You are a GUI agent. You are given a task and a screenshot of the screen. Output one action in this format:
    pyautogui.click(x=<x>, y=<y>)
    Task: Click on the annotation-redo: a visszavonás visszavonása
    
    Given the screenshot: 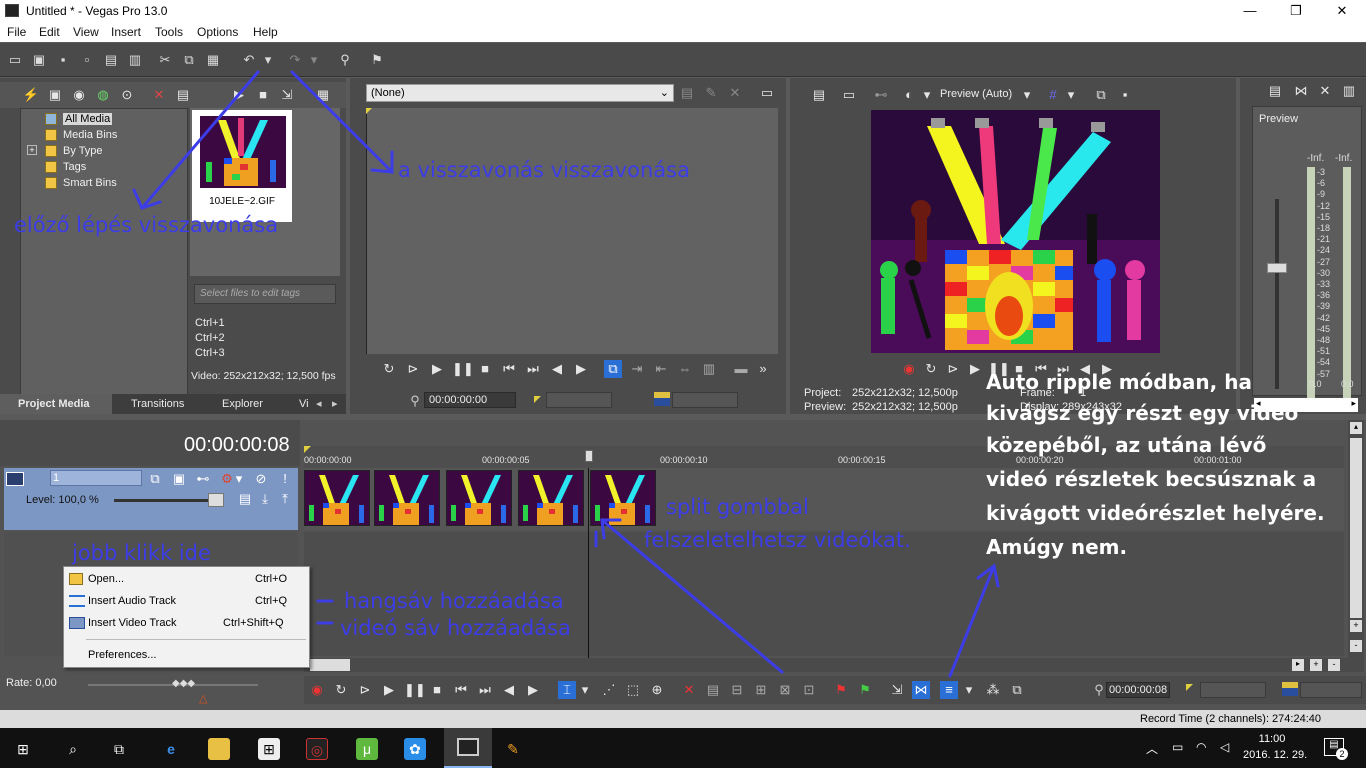 What is the action you would take?
    pyautogui.click(x=544, y=170)
    